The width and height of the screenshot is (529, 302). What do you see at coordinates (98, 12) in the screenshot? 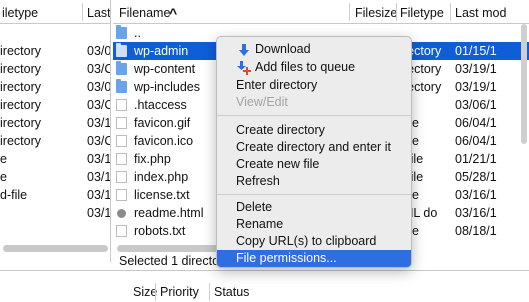
I see `local-lastmod-header: Last` at bounding box center [98, 12].